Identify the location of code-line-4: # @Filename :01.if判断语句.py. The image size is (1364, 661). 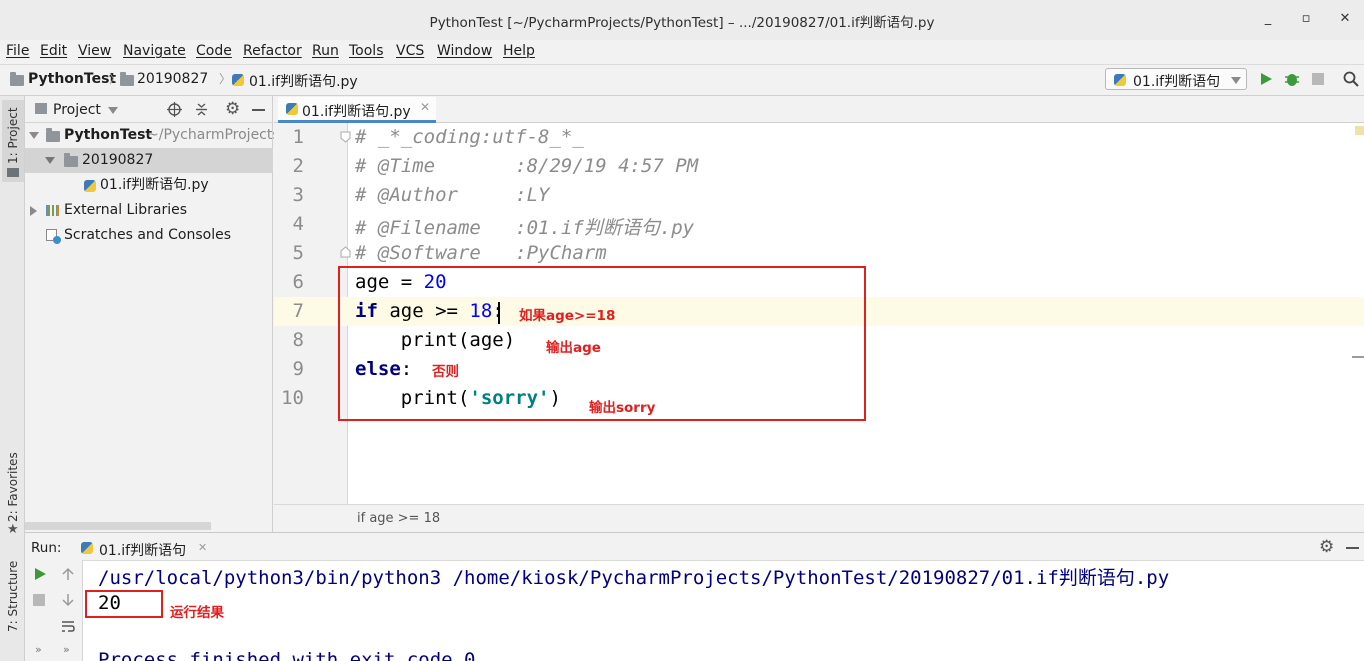
(525, 228).